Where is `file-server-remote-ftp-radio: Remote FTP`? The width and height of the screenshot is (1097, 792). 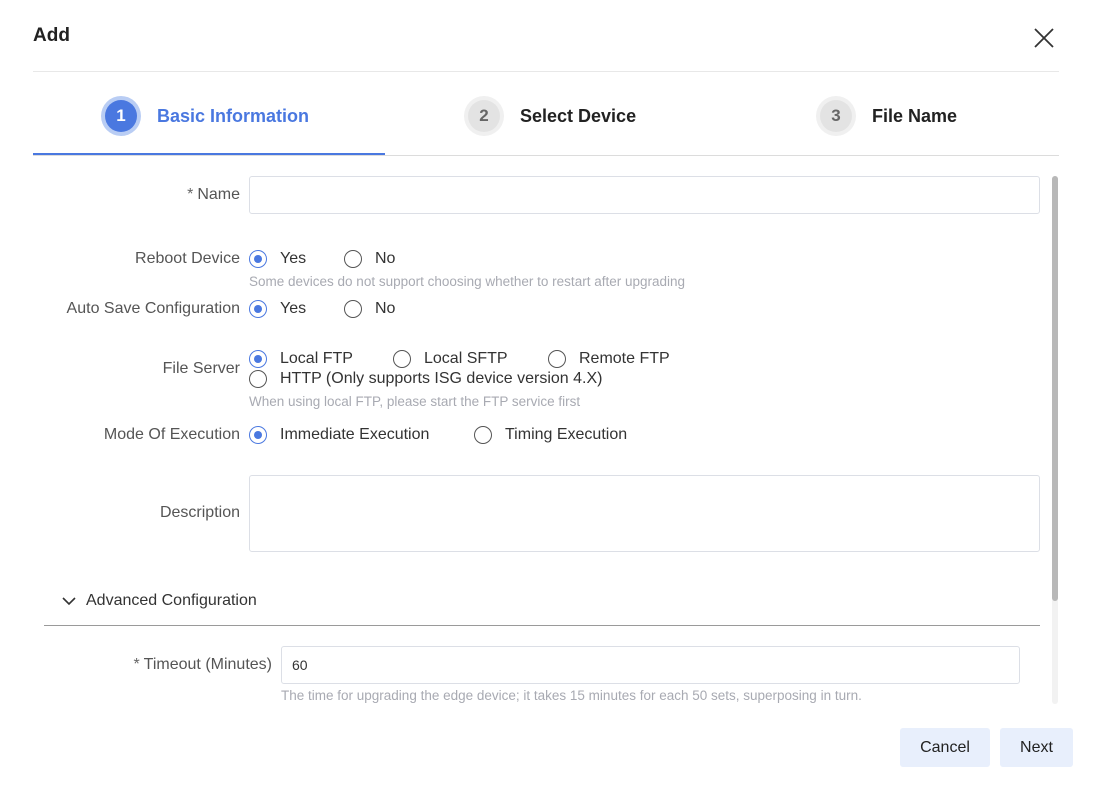 file-server-remote-ftp-radio: Remote FTP is located at coordinates (609, 359).